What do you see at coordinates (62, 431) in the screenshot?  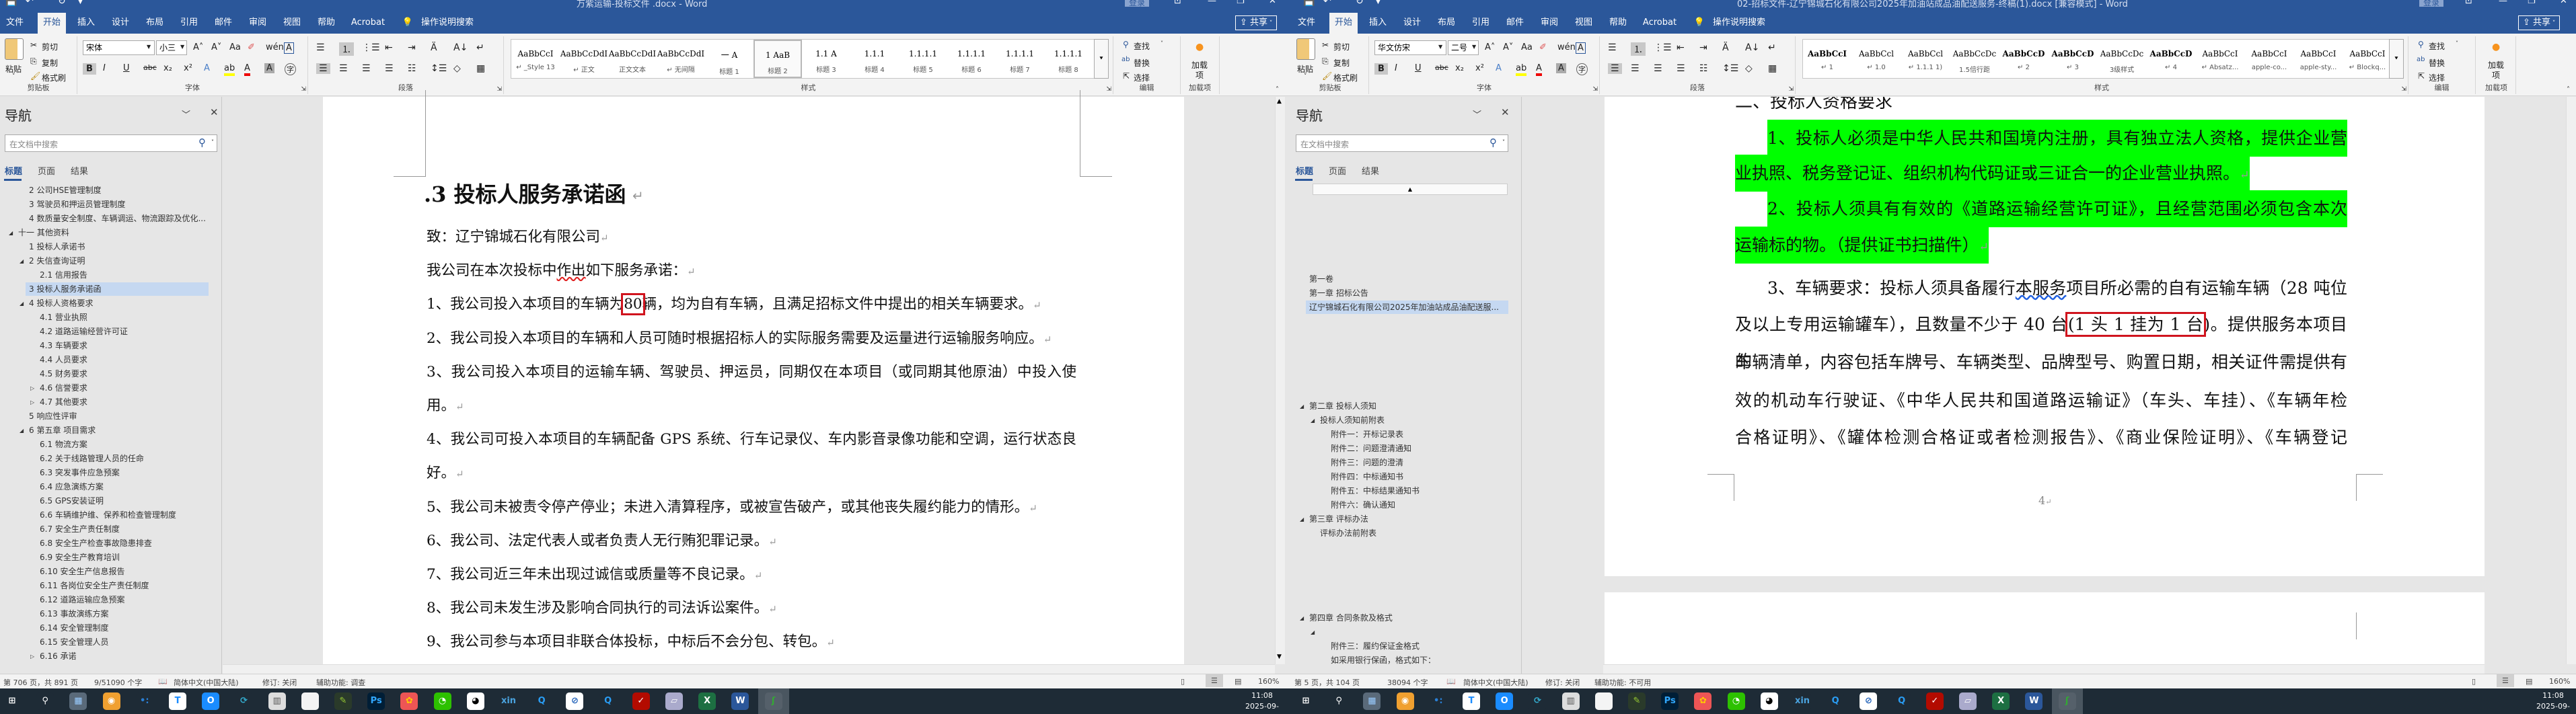 I see `nav-heading-item: 6 第五章 项目需求` at bounding box center [62, 431].